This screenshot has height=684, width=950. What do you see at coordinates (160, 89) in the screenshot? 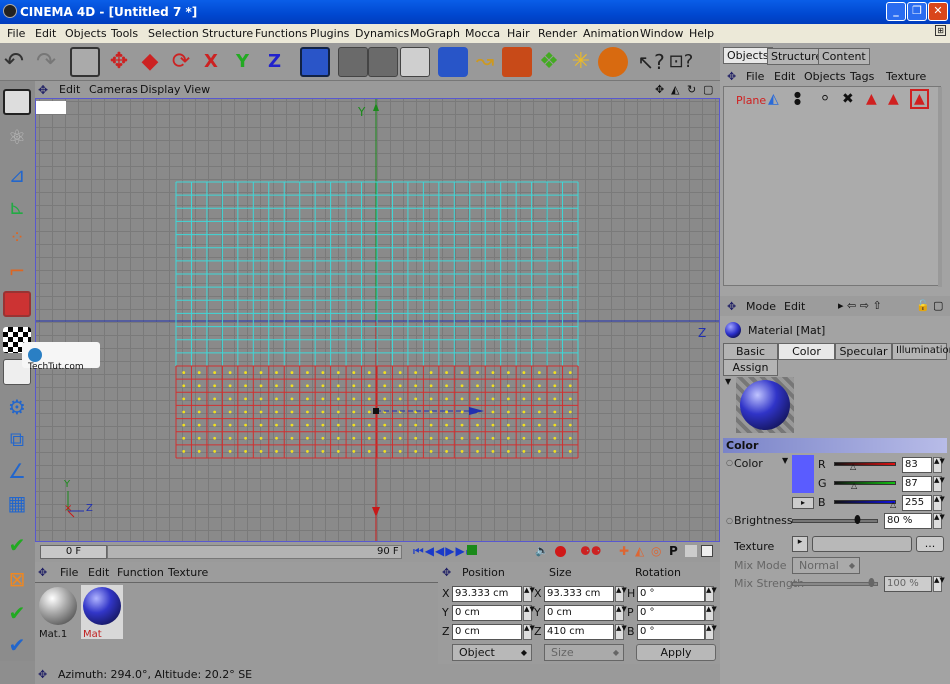
I see `viewport-menu-display: Display` at bounding box center [160, 89].